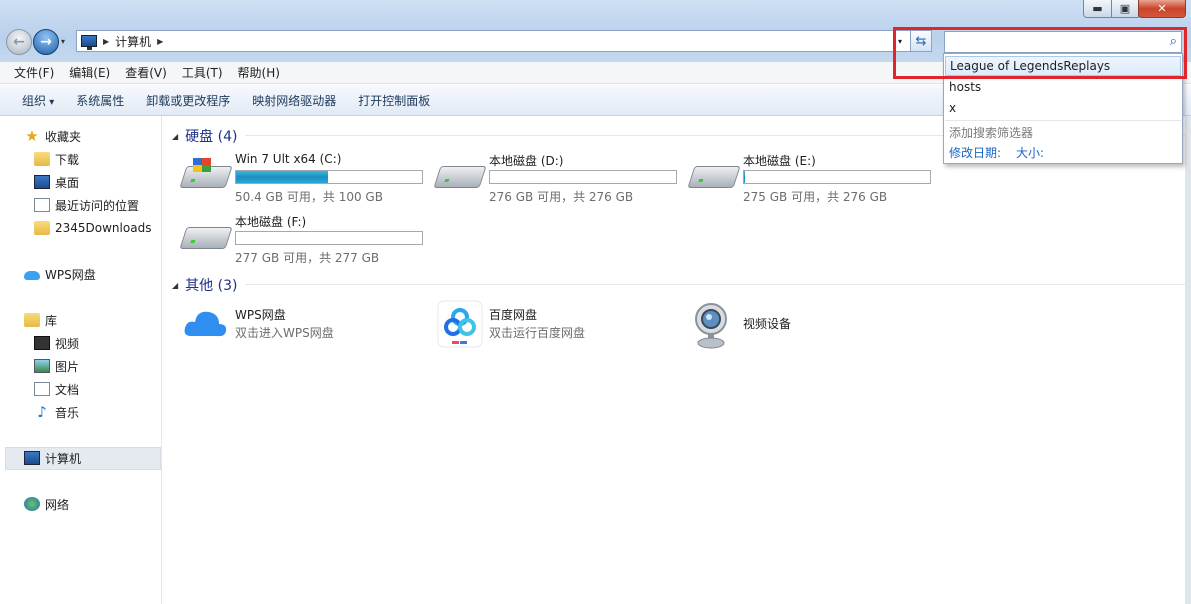  I want to click on item-name: WPS网盘, so click(260, 315).